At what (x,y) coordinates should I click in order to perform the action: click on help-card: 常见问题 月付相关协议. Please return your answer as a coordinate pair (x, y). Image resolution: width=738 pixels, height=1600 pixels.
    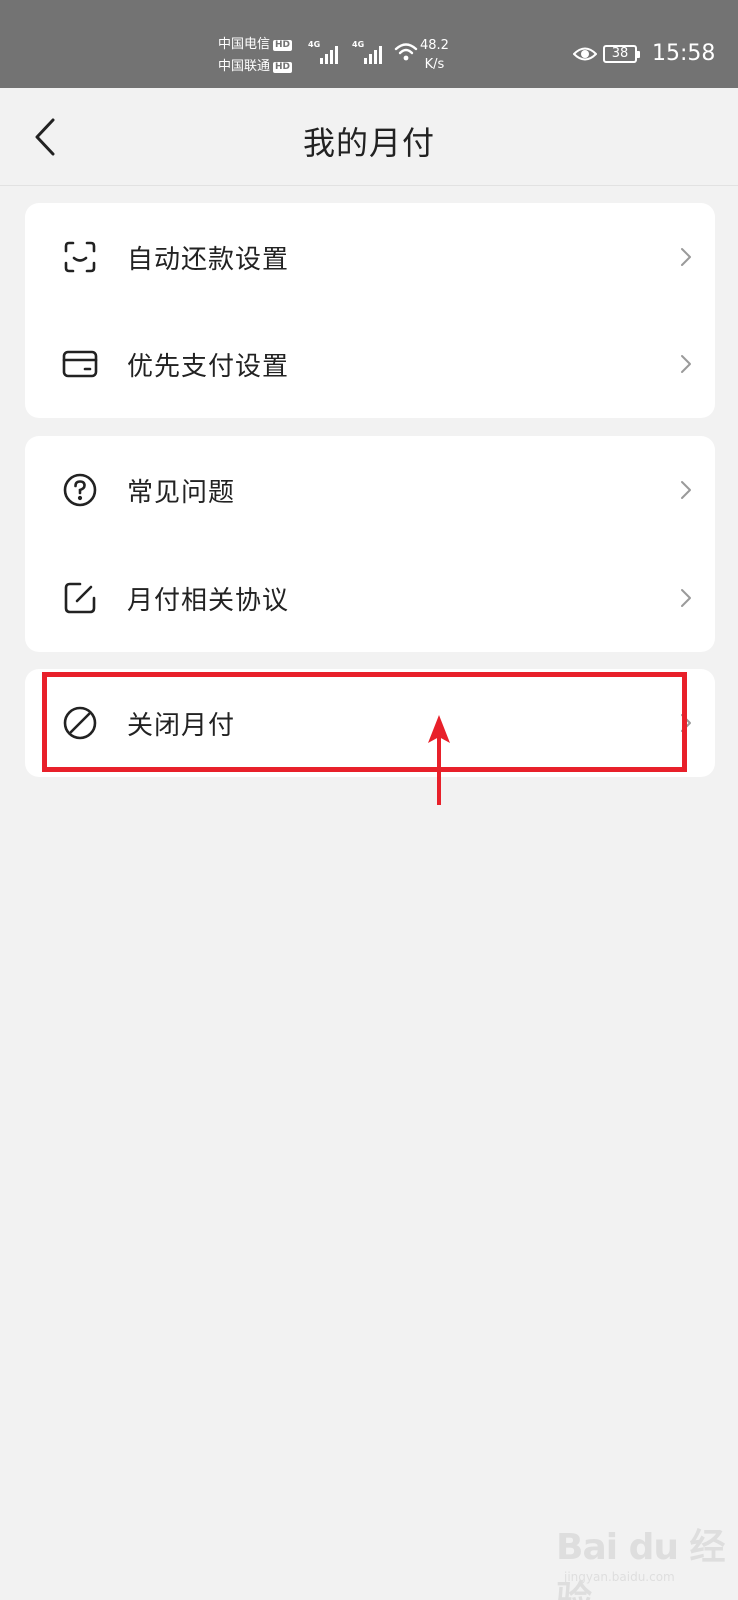
    Looking at the image, I should click on (370, 544).